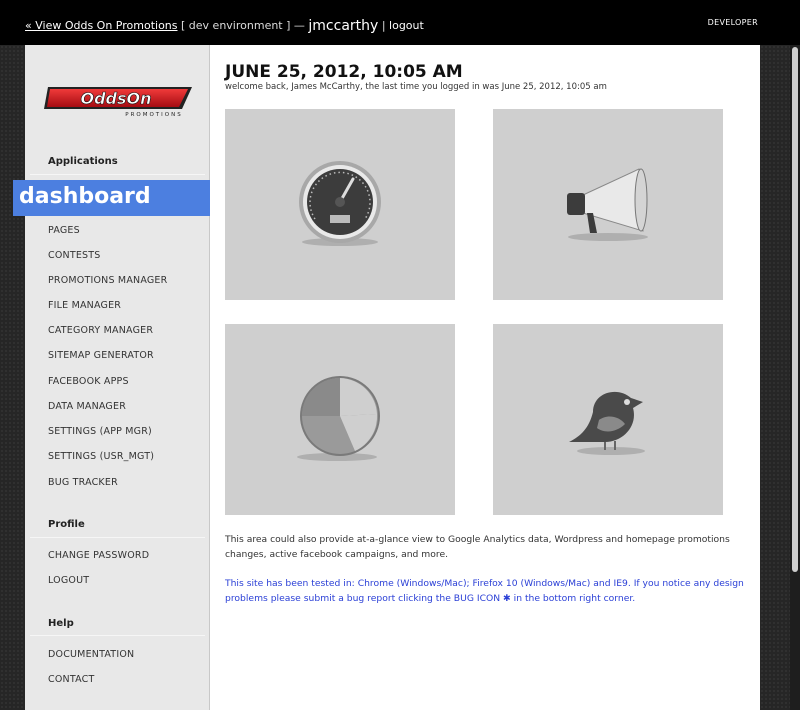 The height and width of the screenshot is (710, 800). I want to click on tile-analytics, so click(340, 204).